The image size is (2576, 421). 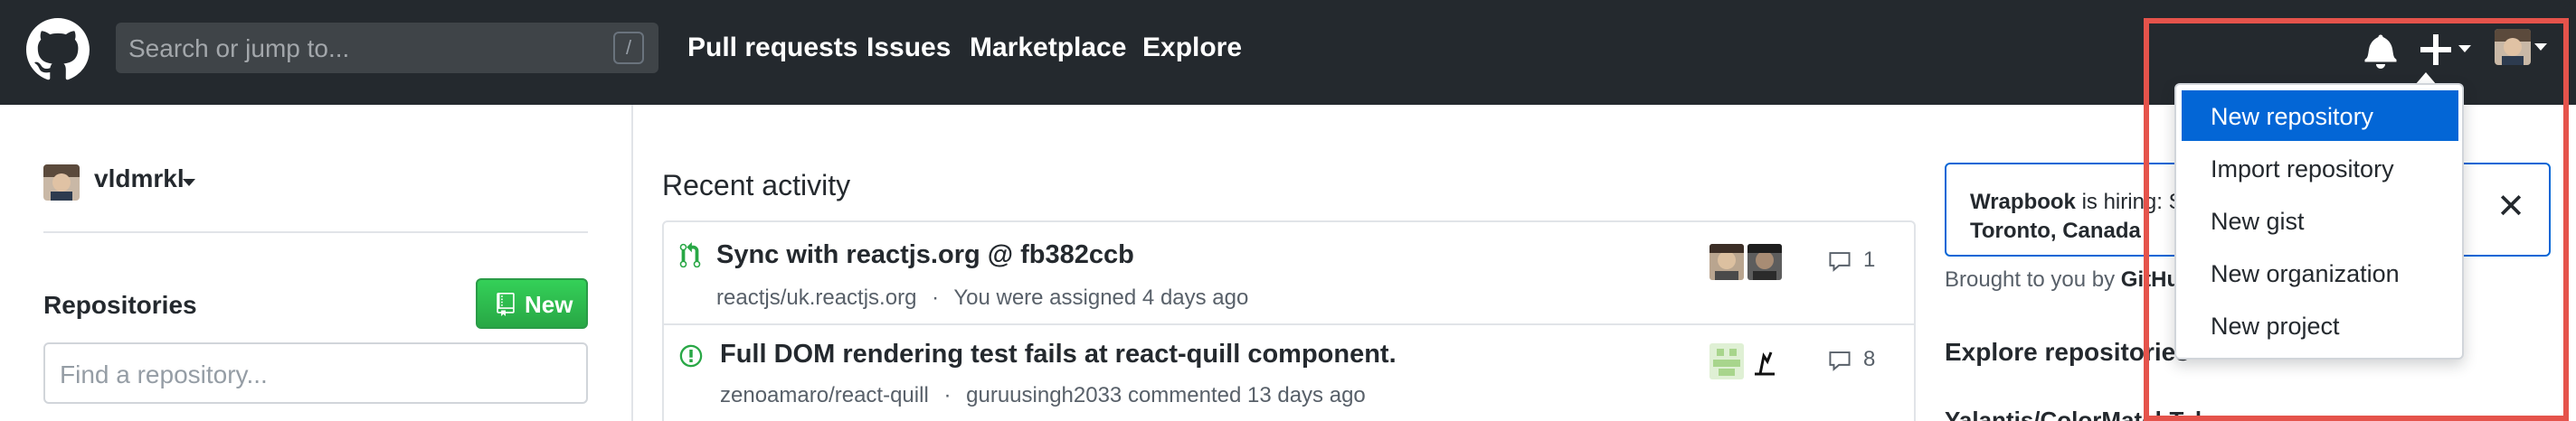 I want to click on repo-icon, so click(x=506, y=304).